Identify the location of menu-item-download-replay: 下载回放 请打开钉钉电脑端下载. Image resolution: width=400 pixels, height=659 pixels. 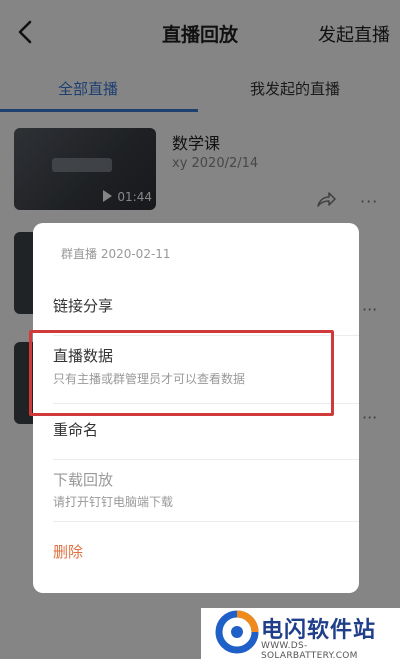
(196, 490).